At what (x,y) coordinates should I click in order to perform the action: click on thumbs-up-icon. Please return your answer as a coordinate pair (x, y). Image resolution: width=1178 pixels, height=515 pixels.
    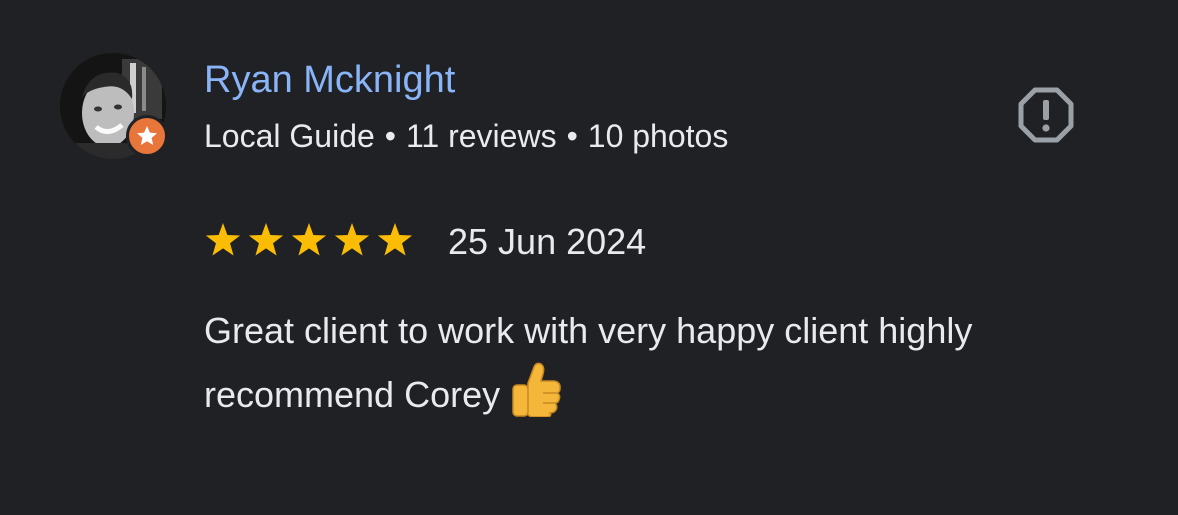
    Looking at the image, I should click on (537, 398).